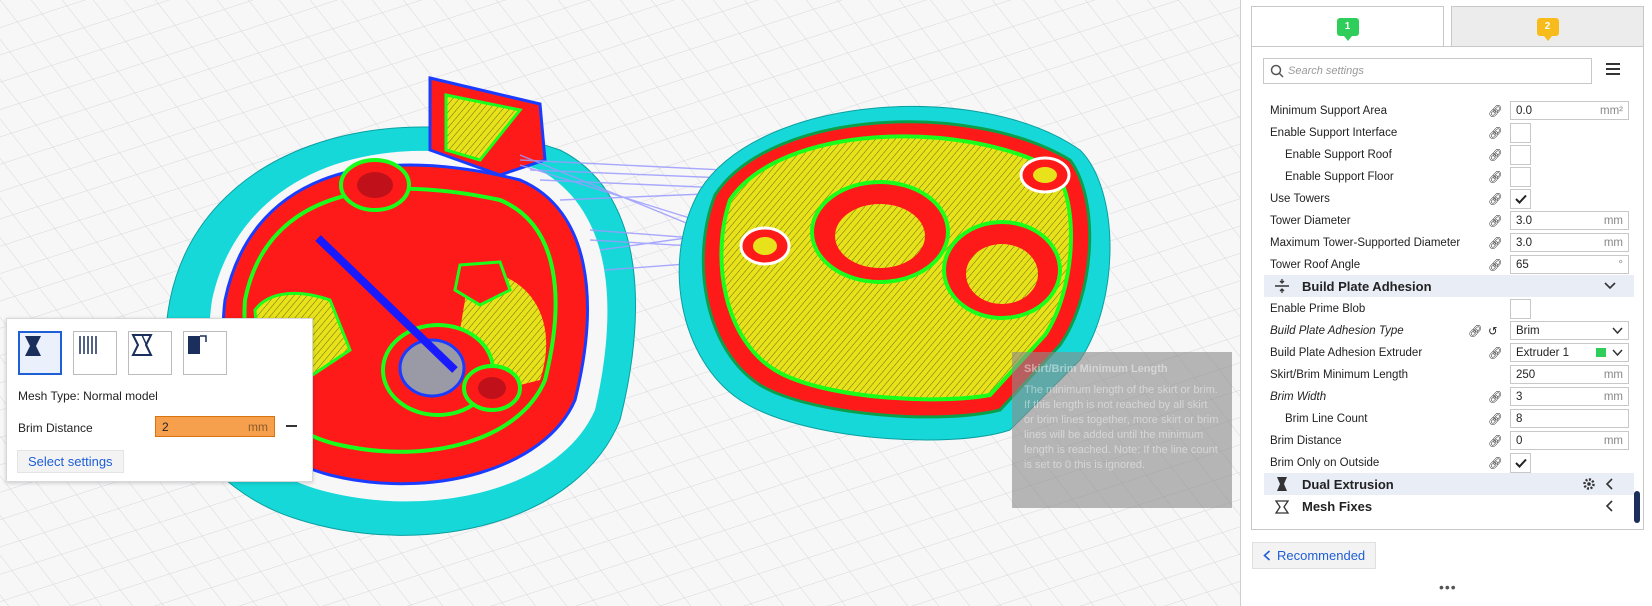 The width and height of the screenshot is (1652, 606). What do you see at coordinates (1569, 352) in the screenshot?
I see `adhesion-extruder-select: Extruder 1` at bounding box center [1569, 352].